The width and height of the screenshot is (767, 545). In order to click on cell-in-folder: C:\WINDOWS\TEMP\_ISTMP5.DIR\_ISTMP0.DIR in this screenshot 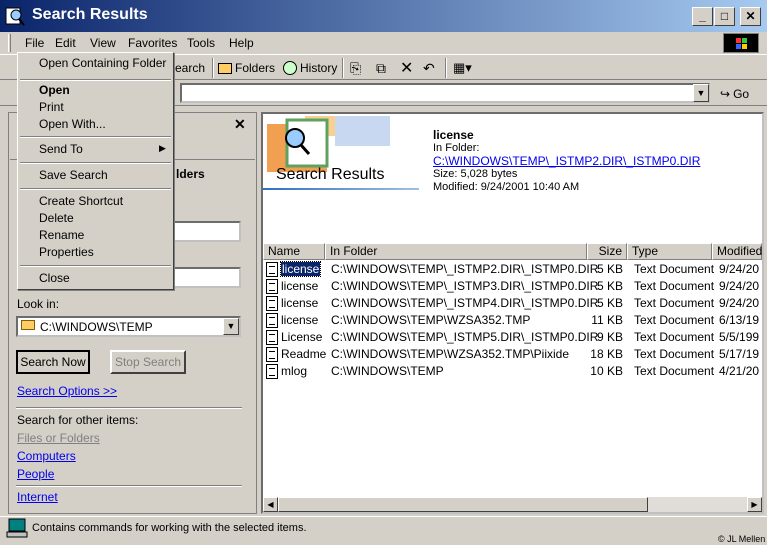, I will do `click(465, 337)`.